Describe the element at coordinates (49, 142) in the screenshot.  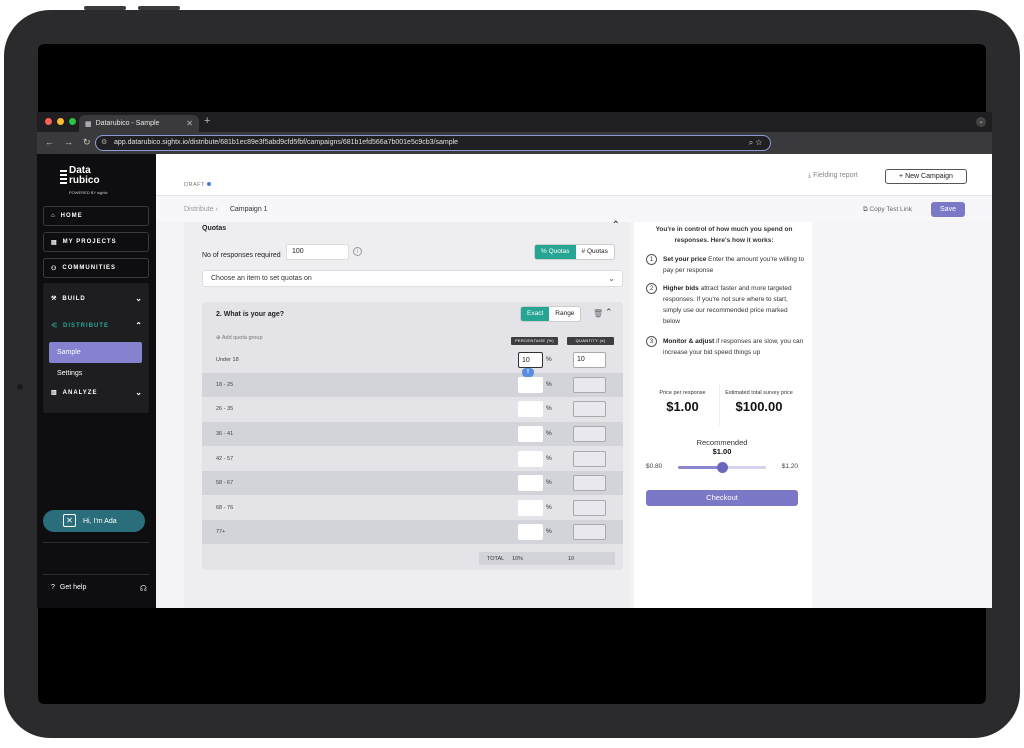
I see `back-icon: ←` at that location.